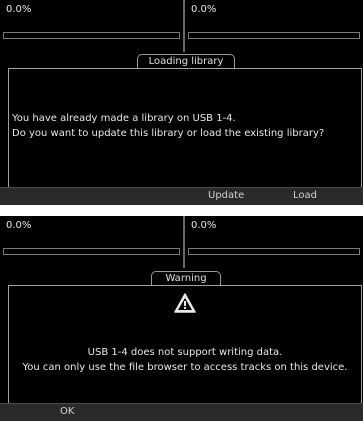  Describe the element at coordinates (226, 195) in the screenshot. I see `update-button: Update` at that location.